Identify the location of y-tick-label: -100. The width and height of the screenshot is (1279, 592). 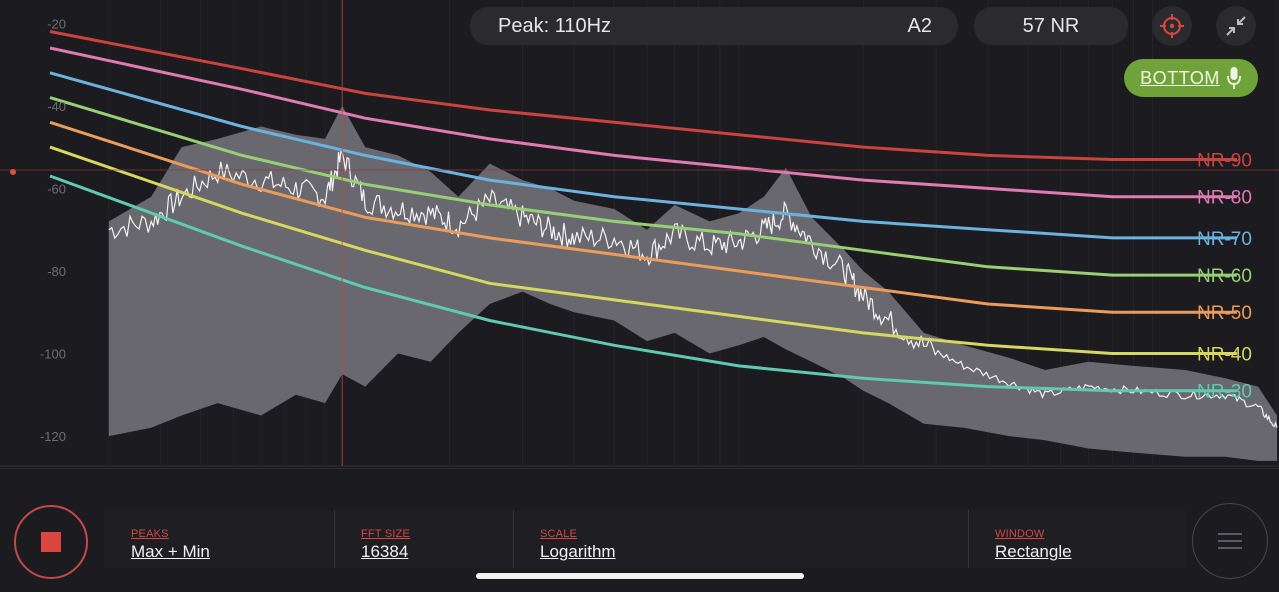
(53, 354).